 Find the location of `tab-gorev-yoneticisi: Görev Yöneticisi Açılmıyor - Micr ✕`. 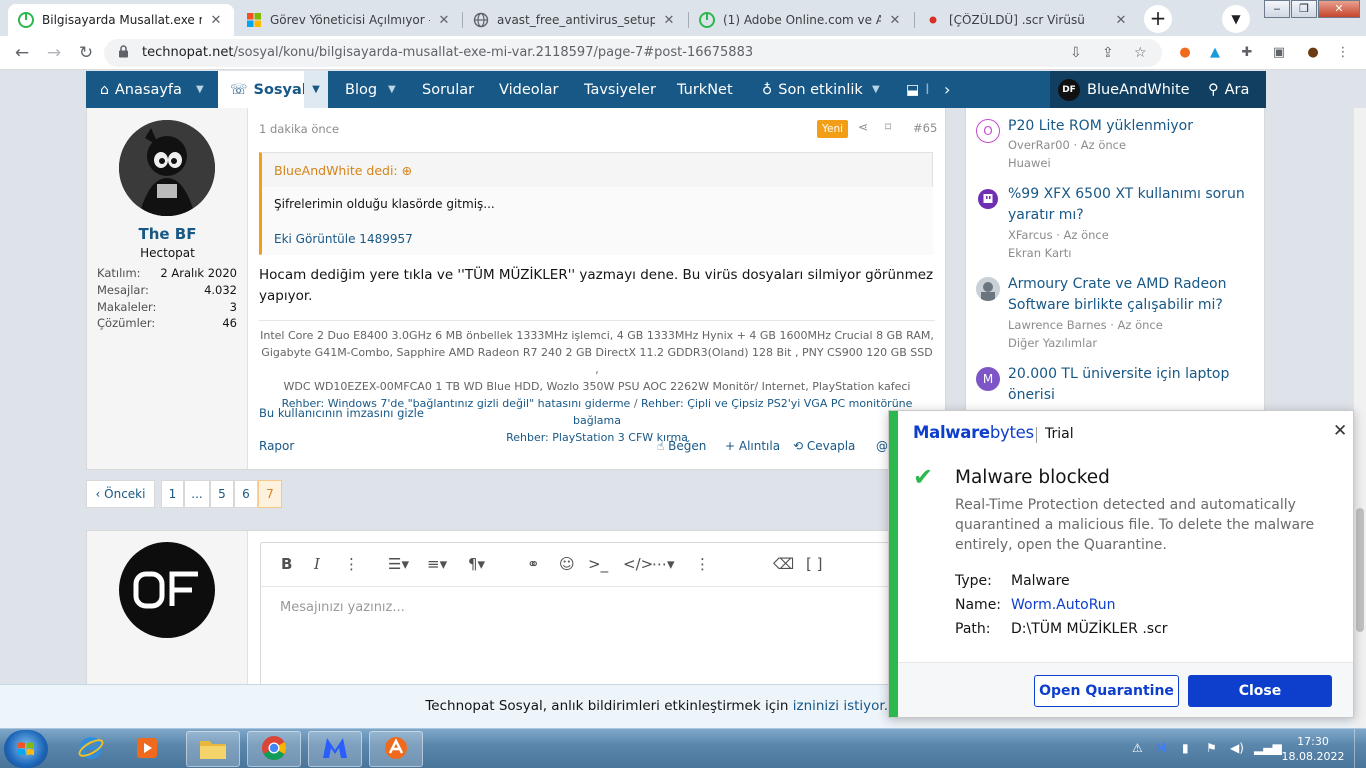

tab-gorev-yoneticisi: Görev Yöneticisi Açılmıyor - Micr ✕ is located at coordinates (349, 20).